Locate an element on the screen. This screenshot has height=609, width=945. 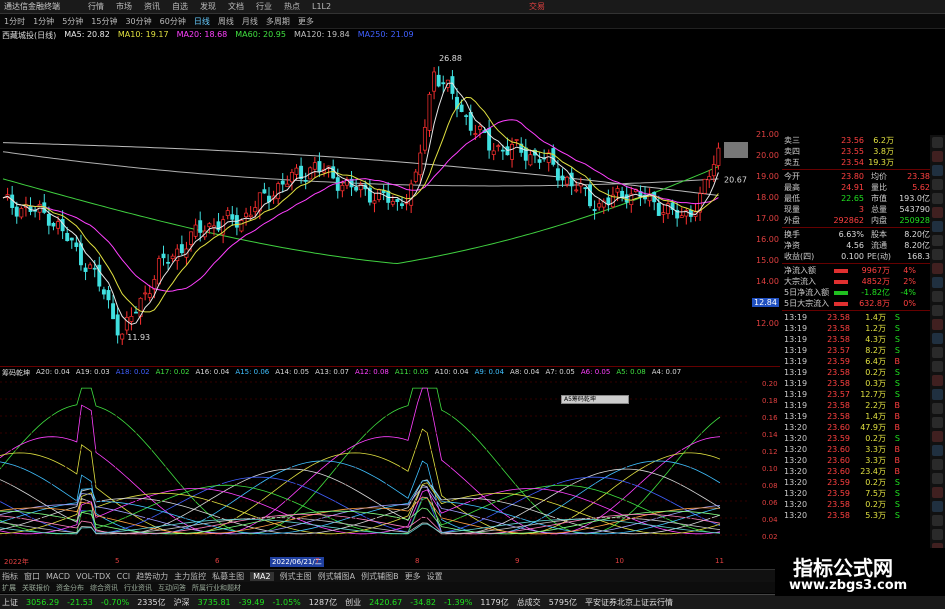
tick-row: 13:19 23.58 1.4万 B is located at coordinates (856, 416).